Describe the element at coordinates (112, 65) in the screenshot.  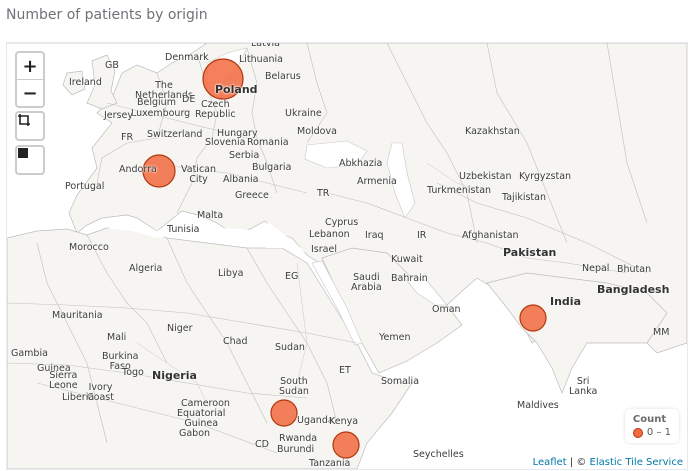
I see `map-label-gb: GB` at that location.